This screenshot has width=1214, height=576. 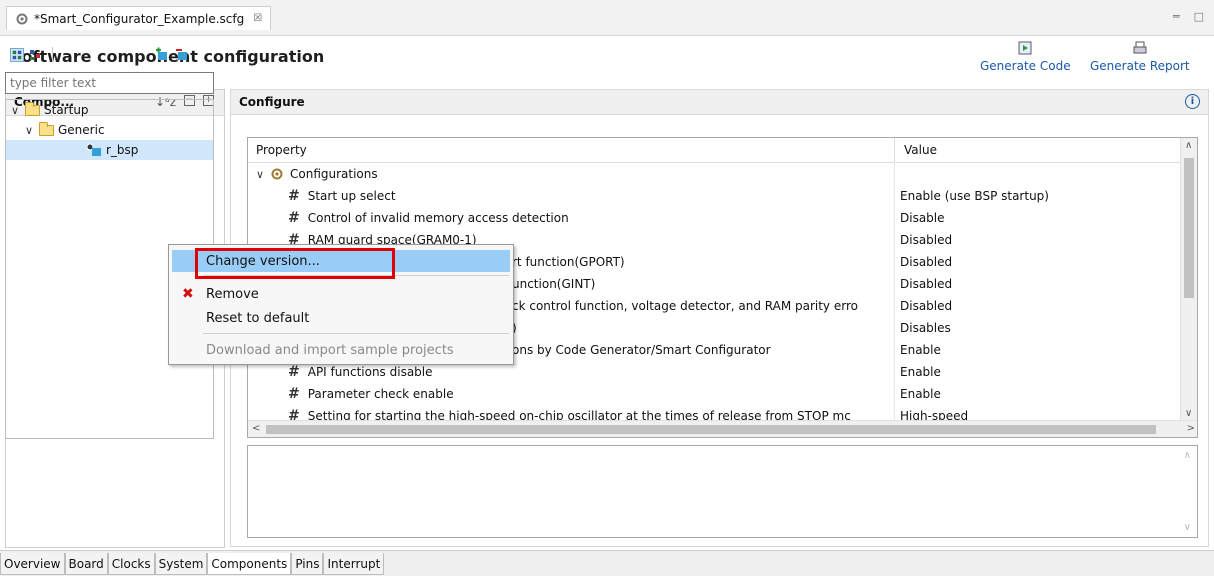 What do you see at coordinates (714, 394) in the screenshot?
I see `table-row: # Parameter check enable Enable` at bounding box center [714, 394].